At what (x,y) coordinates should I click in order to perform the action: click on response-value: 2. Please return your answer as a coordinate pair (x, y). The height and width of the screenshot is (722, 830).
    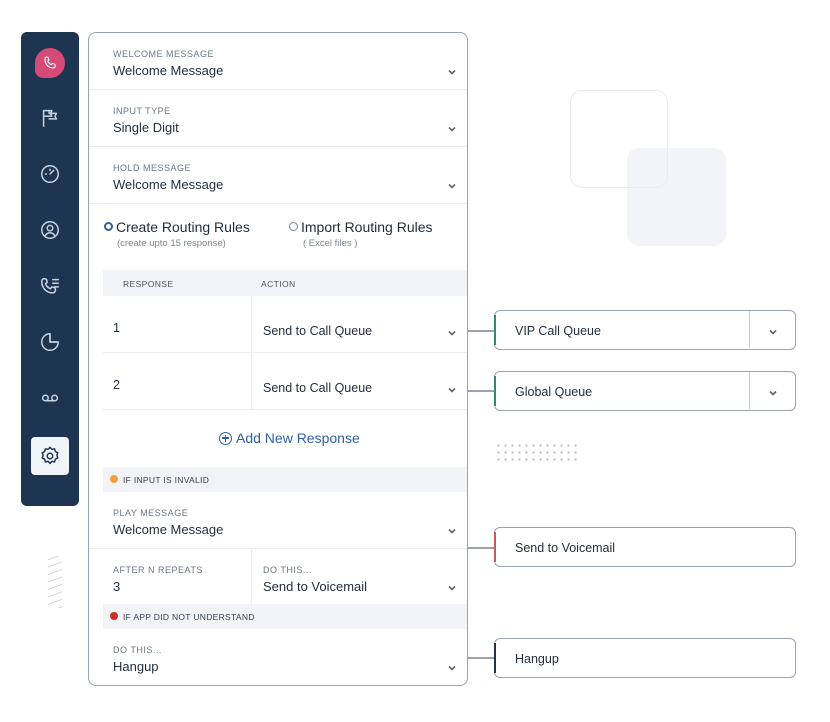
    Looking at the image, I should click on (116, 385).